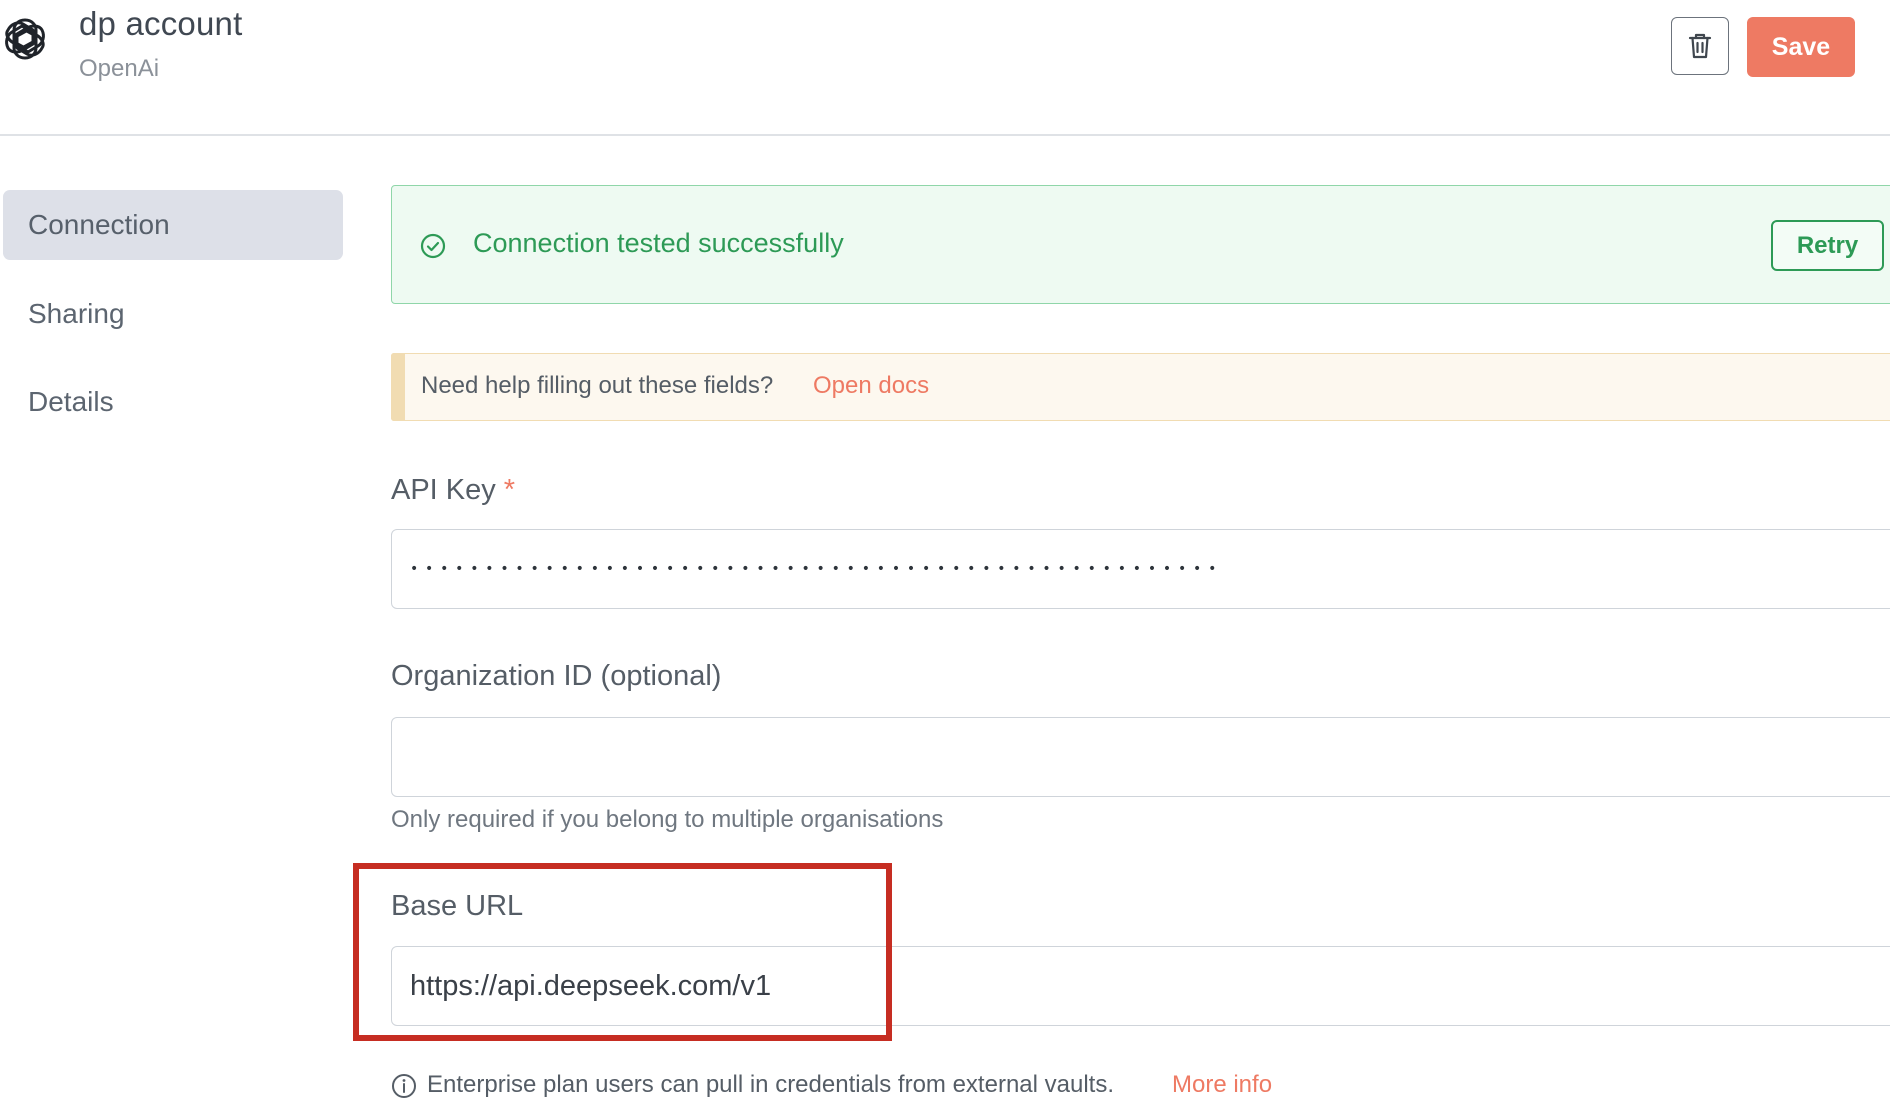 The width and height of the screenshot is (1890, 1104). Describe the element at coordinates (1801, 47) in the screenshot. I see `save-button: Save` at that location.